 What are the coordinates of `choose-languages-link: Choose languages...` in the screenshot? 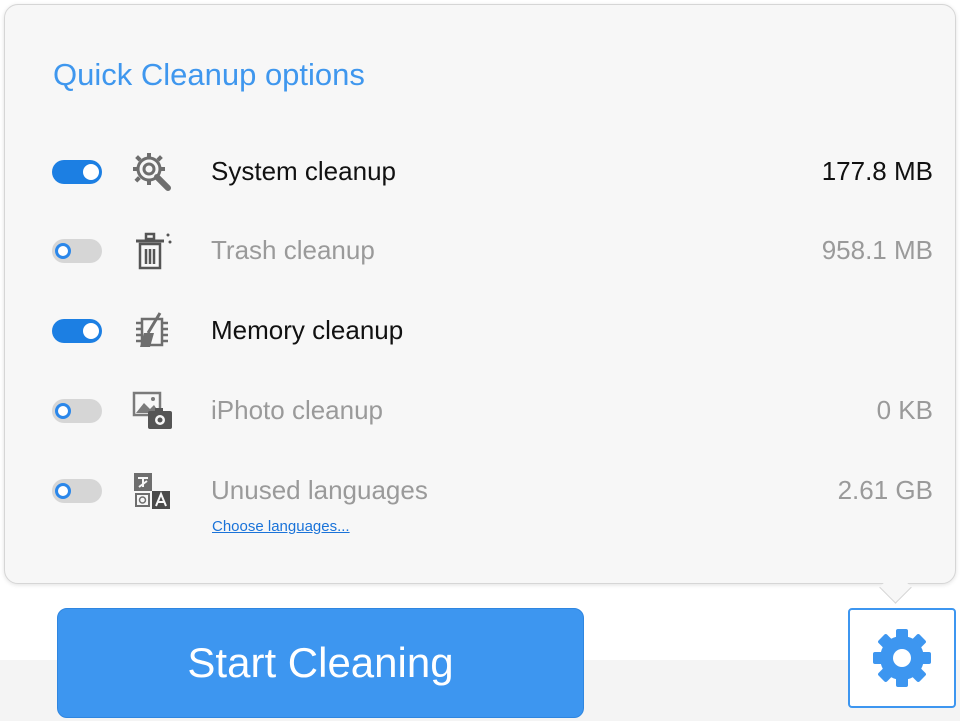 It's located at (281, 526).